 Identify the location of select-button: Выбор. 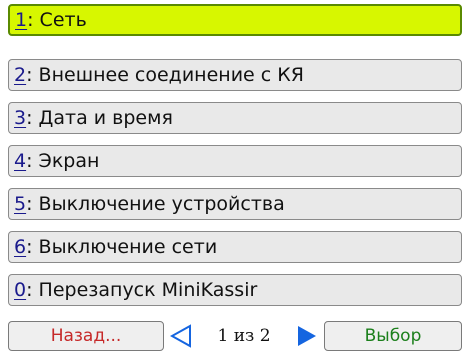
(393, 336).